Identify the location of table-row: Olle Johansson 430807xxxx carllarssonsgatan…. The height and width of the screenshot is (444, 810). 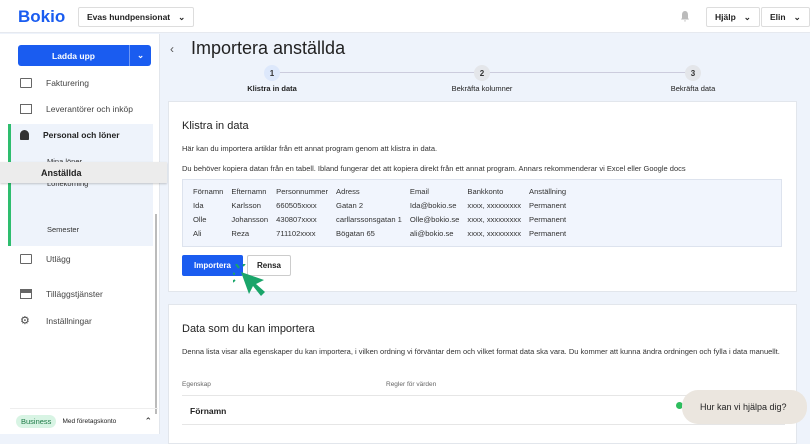
(383, 220).